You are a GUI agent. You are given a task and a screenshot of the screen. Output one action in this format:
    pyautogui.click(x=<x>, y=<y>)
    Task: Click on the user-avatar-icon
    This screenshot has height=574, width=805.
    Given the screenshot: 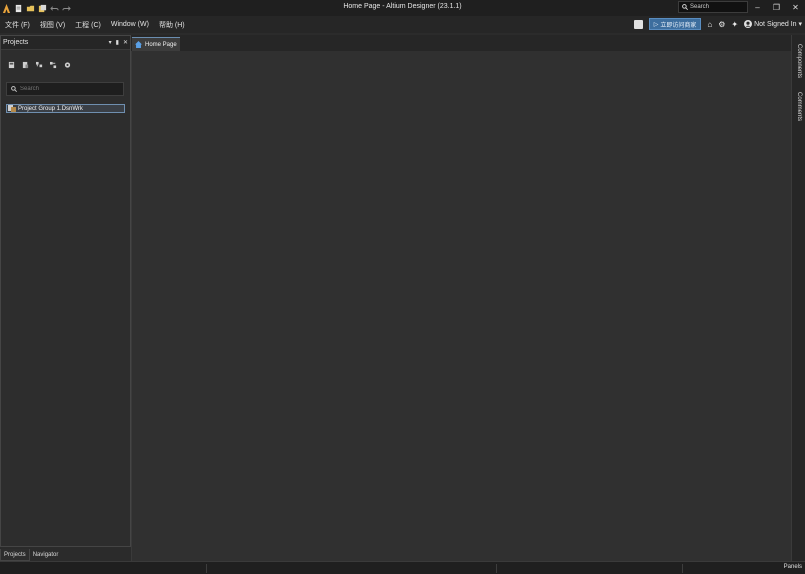 What is the action you would take?
    pyautogui.click(x=748, y=24)
    